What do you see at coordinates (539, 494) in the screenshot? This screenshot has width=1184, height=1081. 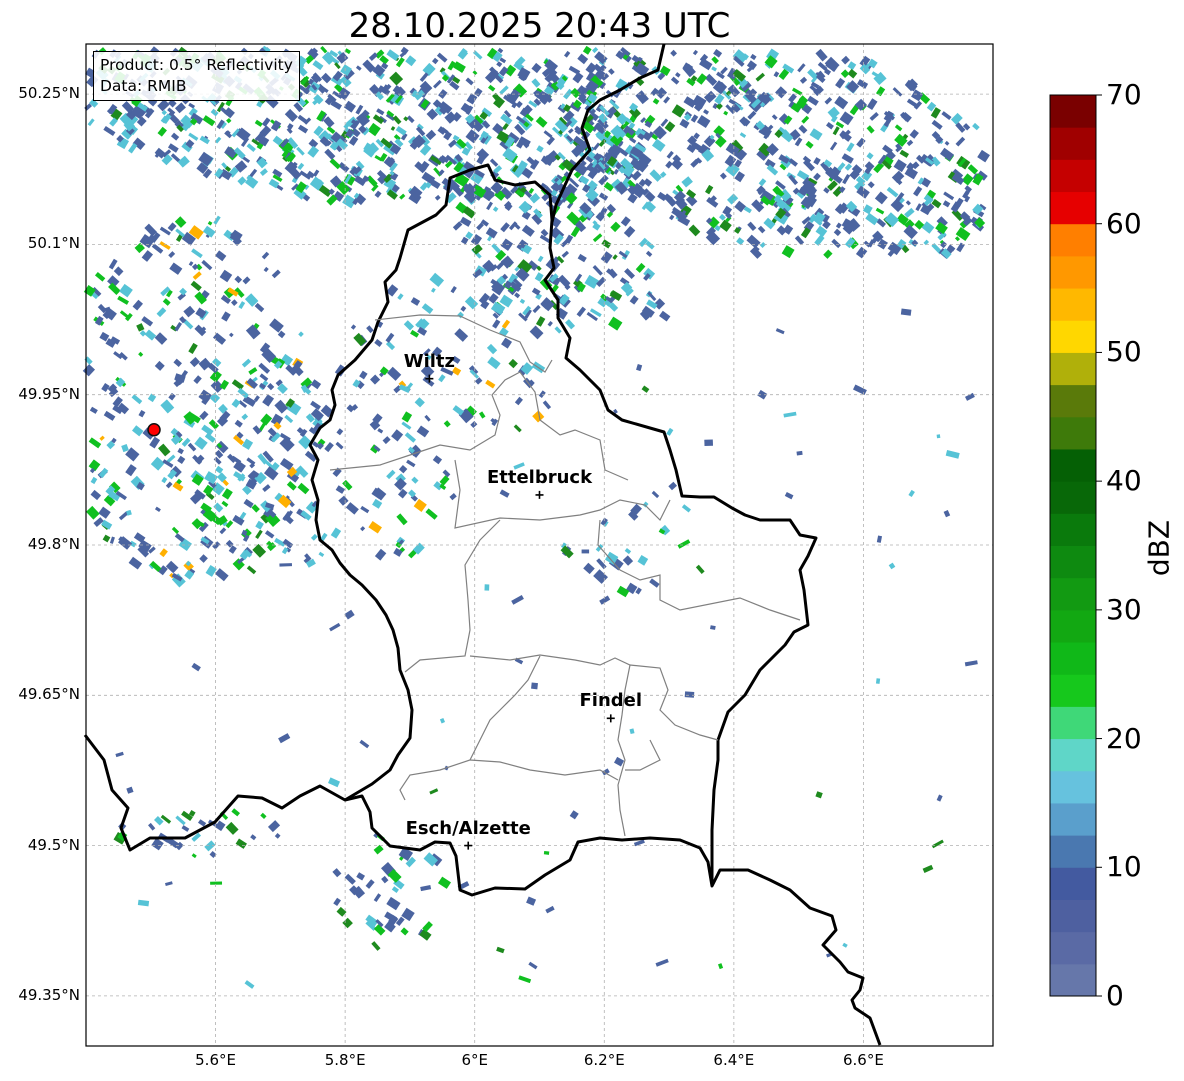 I see `town-marker` at bounding box center [539, 494].